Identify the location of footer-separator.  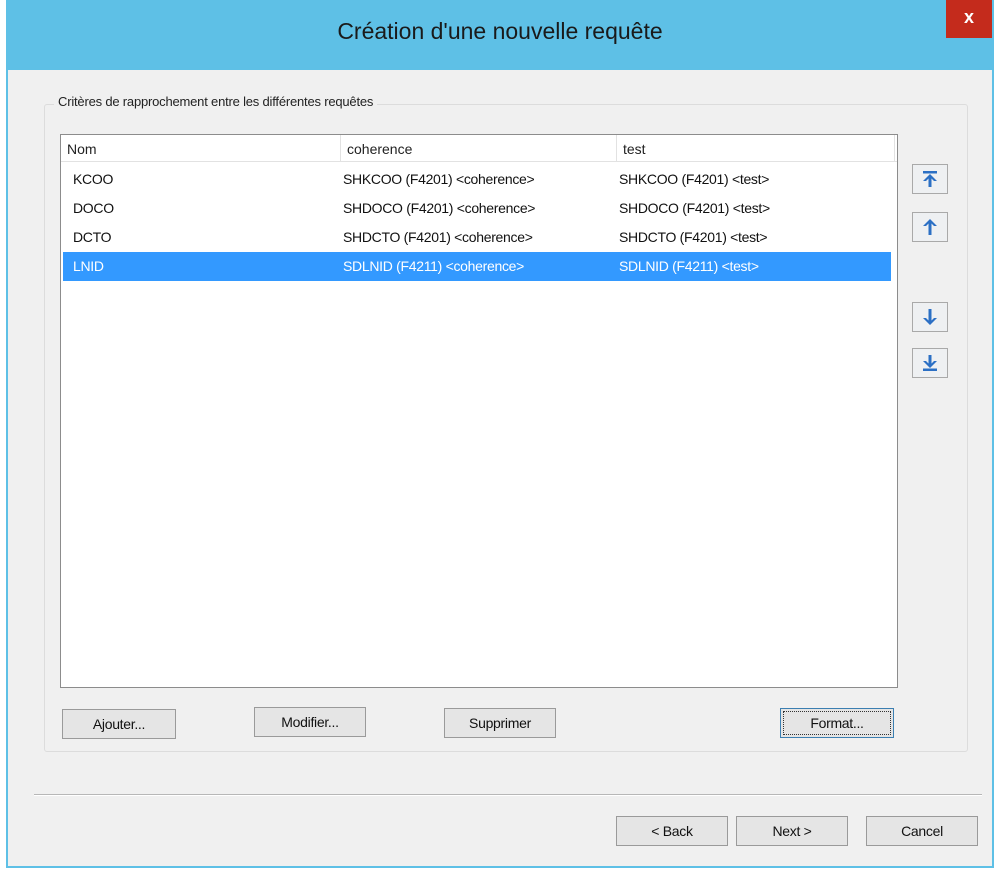
(508, 795).